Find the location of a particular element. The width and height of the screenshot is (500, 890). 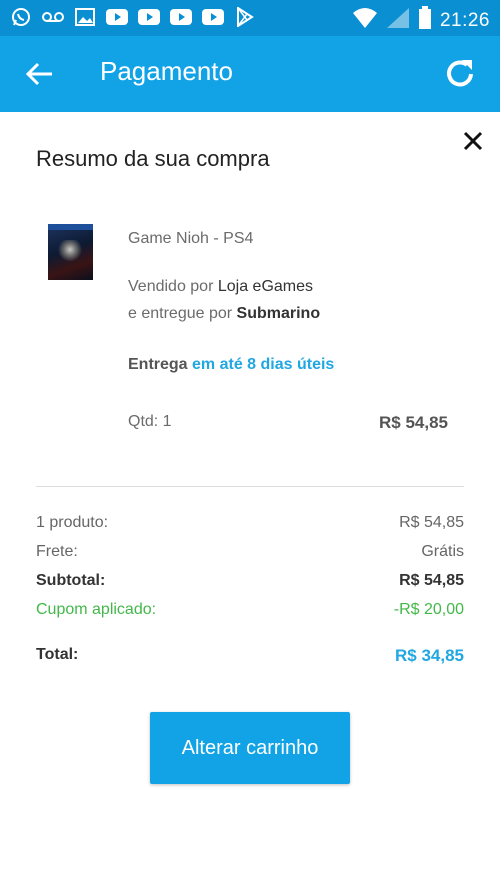

carrier-prefix: e entregue por is located at coordinates (182, 313).